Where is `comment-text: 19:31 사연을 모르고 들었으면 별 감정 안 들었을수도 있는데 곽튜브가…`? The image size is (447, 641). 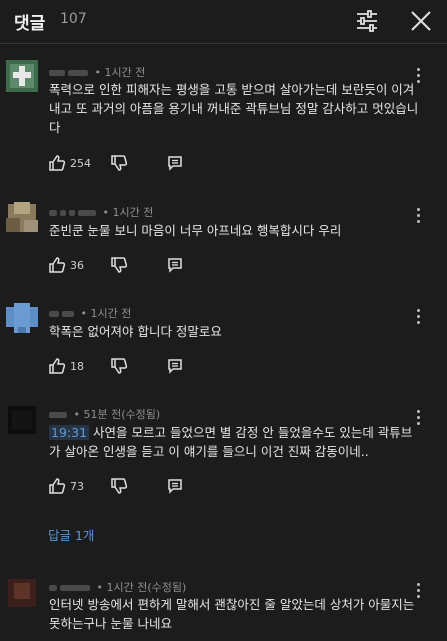 comment-text: 19:31 사연을 모르고 들었으면 별 감정 안 들었을수도 있는데 곽튜브가… is located at coordinates (234, 442).